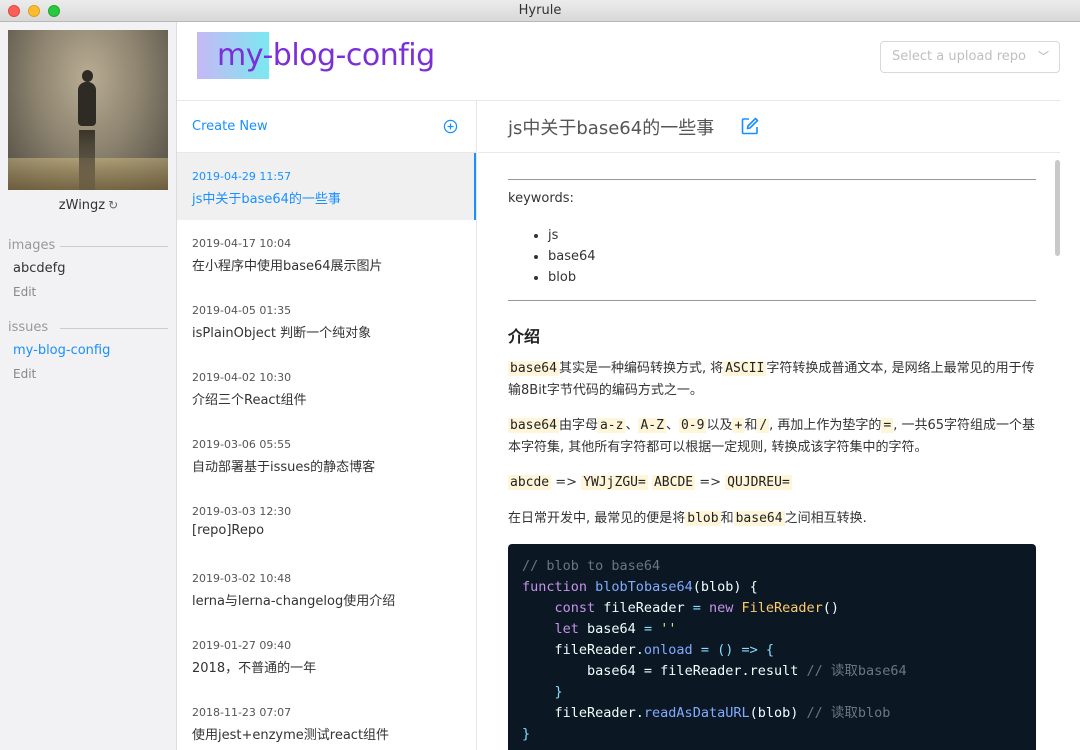 Image resolution: width=1080 pixels, height=750 pixels. Describe the element at coordinates (242, 444) in the screenshot. I see `post-date: 2019-03-06 05:55` at that location.